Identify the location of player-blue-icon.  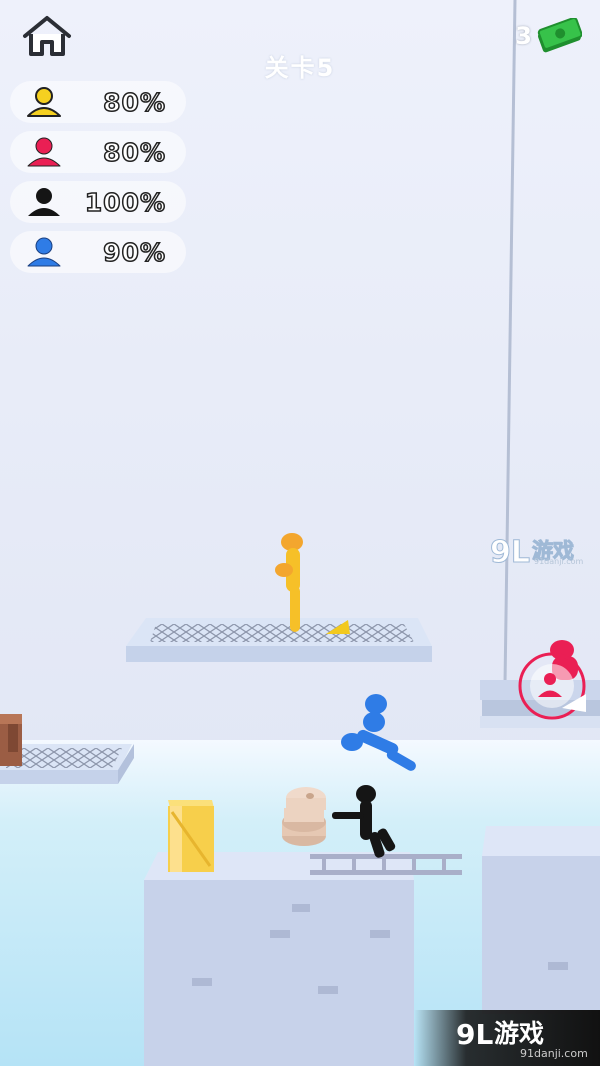
(44, 252).